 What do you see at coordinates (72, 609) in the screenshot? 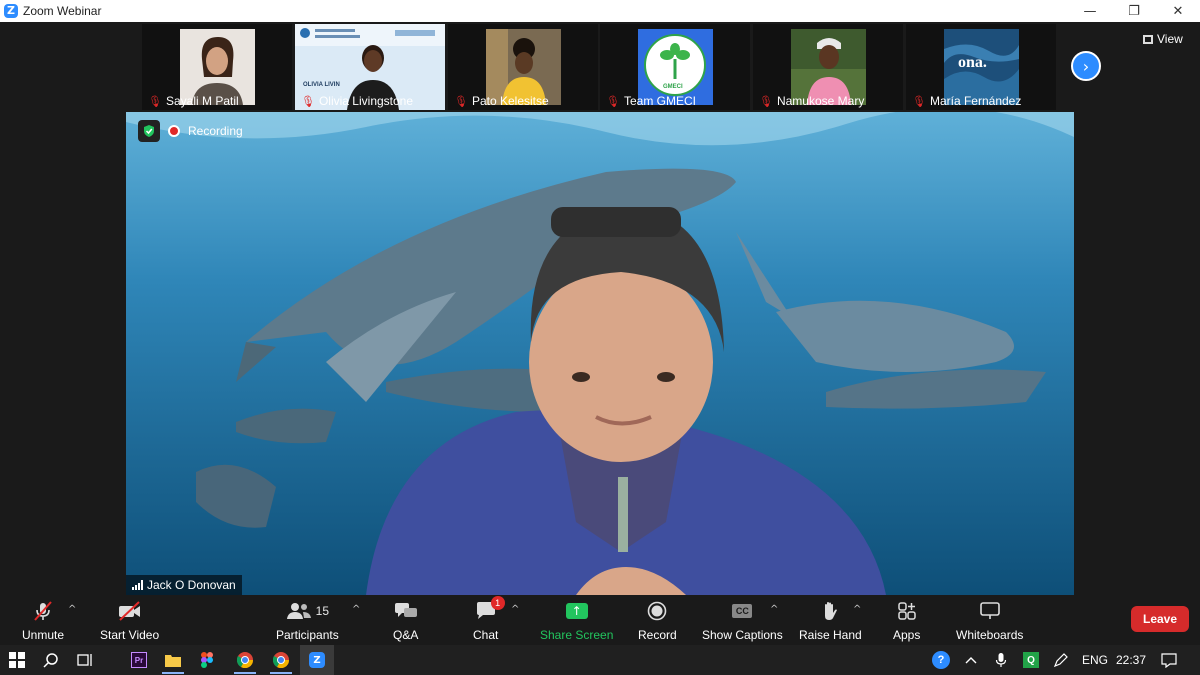
I see `audio-options-caret-icon: ^` at bounding box center [72, 609].